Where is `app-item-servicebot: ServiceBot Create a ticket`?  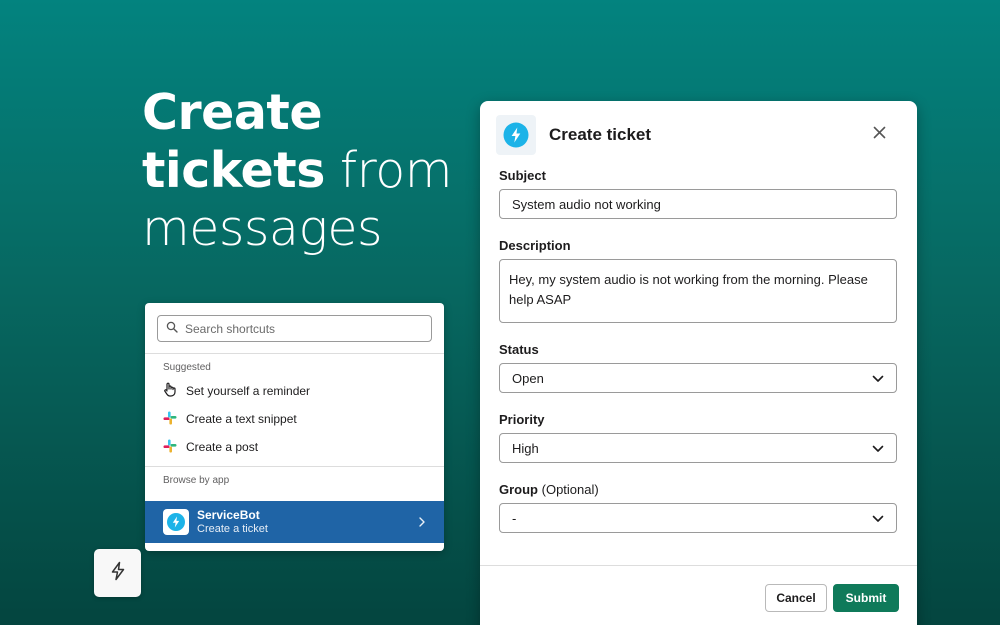 app-item-servicebot: ServiceBot Create a ticket is located at coordinates (294, 522).